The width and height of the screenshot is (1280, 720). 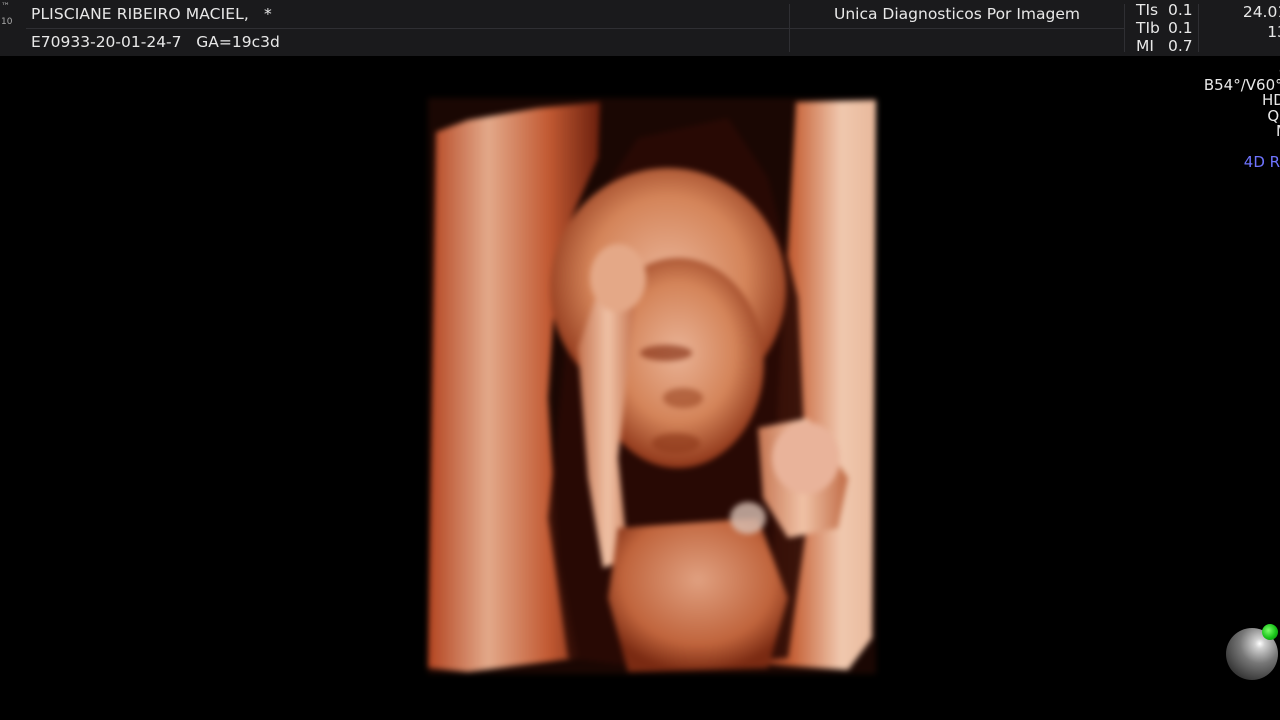 What do you see at coordinates (676, 443) in the screenshot?
I see `fetal-mouth` at bounding box center [676, 443].